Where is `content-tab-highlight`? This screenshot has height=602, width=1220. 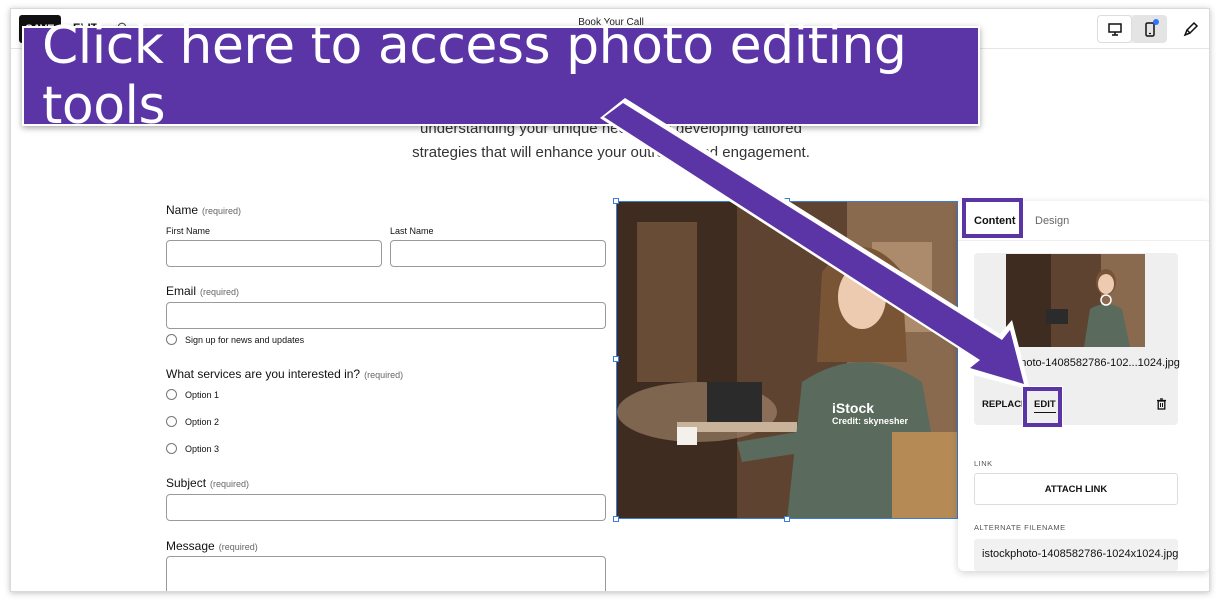
content-tab-highlight is located at coordinates (992, 218).